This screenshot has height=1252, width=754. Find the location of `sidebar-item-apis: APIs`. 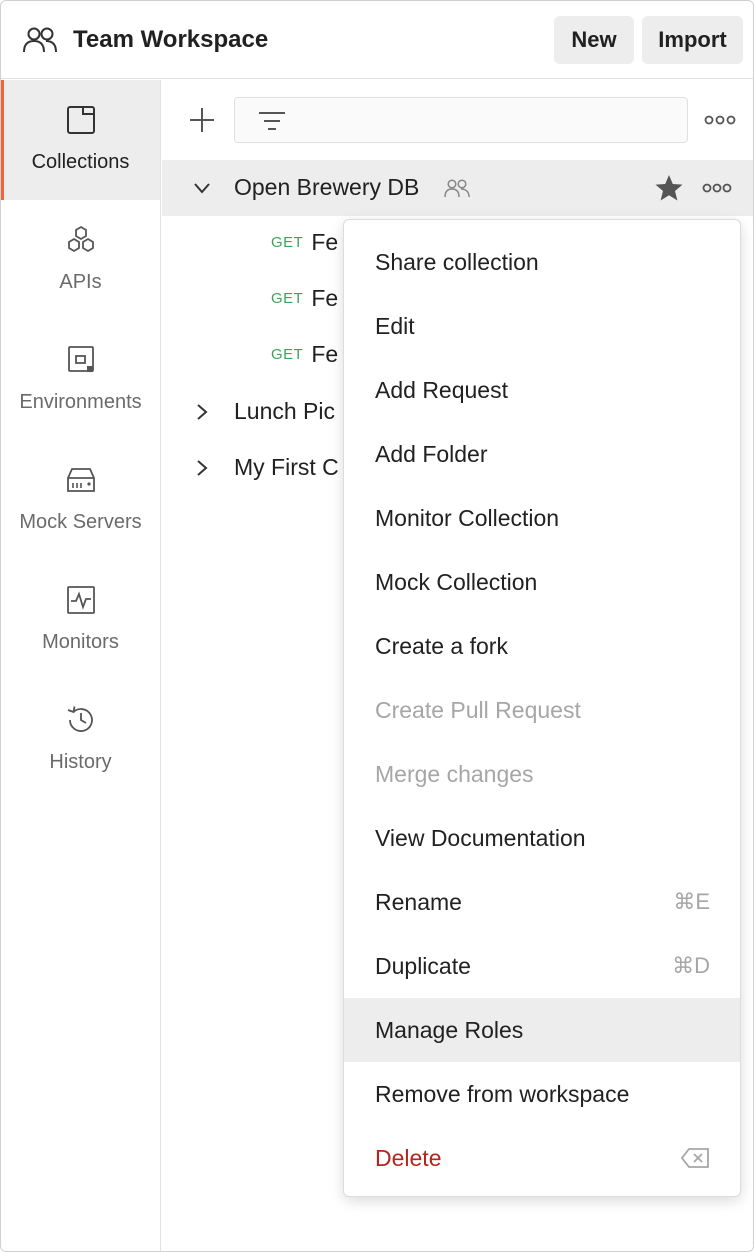

sidebar-item-apis: APIs is located at coordinates (80, 260).